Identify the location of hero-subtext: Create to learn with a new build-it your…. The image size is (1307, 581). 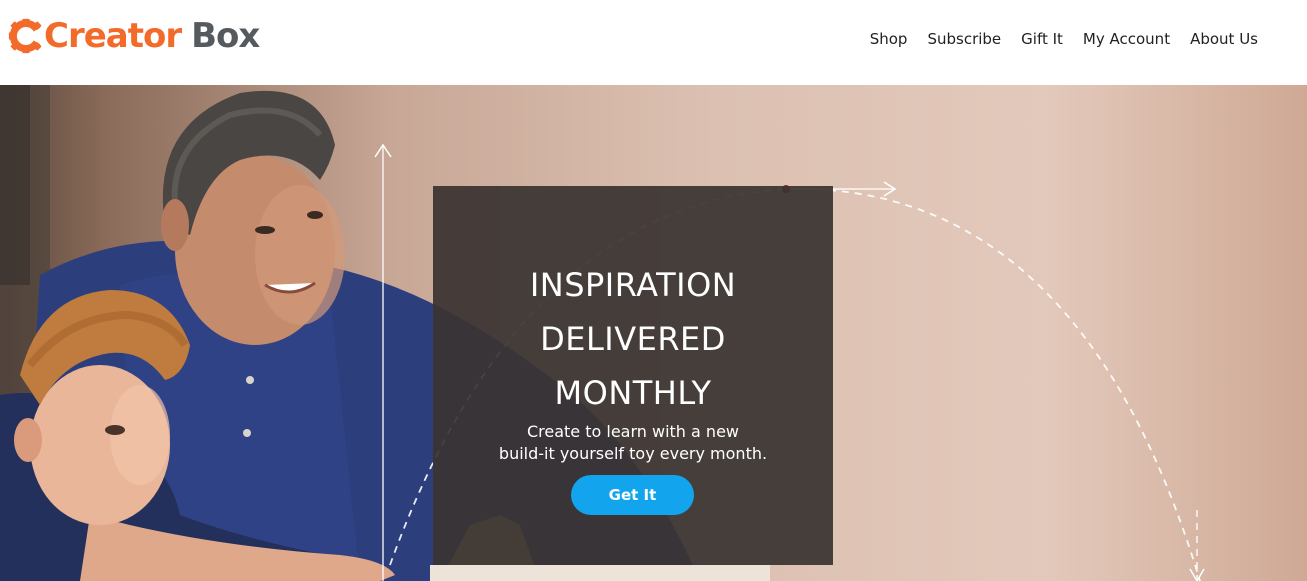
(633, 443).